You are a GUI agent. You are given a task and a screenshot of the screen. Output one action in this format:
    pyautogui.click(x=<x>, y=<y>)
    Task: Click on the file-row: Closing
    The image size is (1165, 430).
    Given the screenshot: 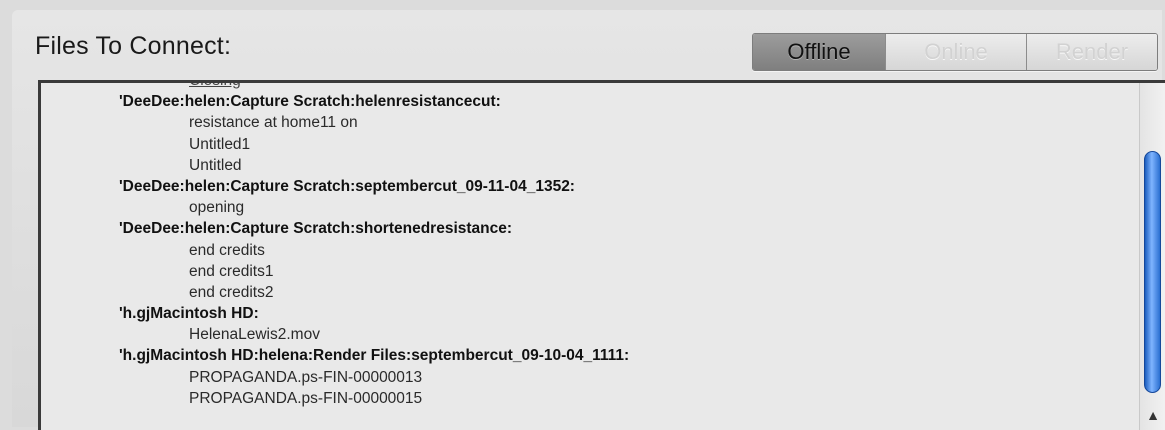 What is the action you would take?
    pyautogui.click(x=583, y=87)
    